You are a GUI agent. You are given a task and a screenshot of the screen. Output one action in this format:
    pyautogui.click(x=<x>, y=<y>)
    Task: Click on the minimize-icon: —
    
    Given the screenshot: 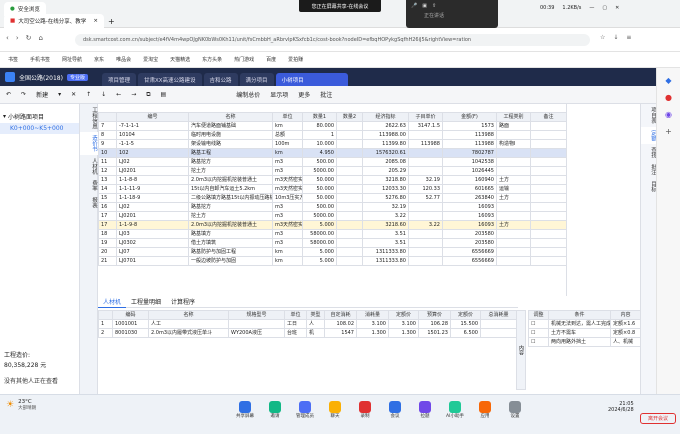 What is the action you would take?
    pyautogui.click(x=591, y=8)
    